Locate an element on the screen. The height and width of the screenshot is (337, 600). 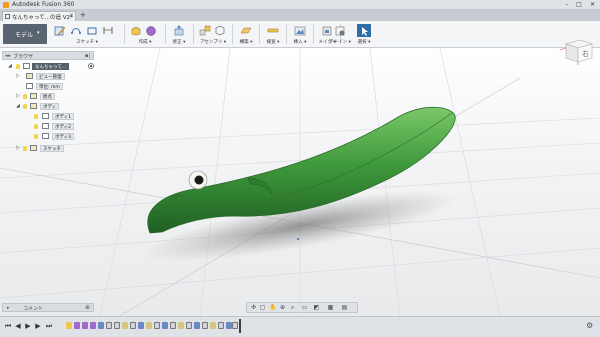
assemble-group: アセンブリ ▾ is located at coordinates (213, 35).